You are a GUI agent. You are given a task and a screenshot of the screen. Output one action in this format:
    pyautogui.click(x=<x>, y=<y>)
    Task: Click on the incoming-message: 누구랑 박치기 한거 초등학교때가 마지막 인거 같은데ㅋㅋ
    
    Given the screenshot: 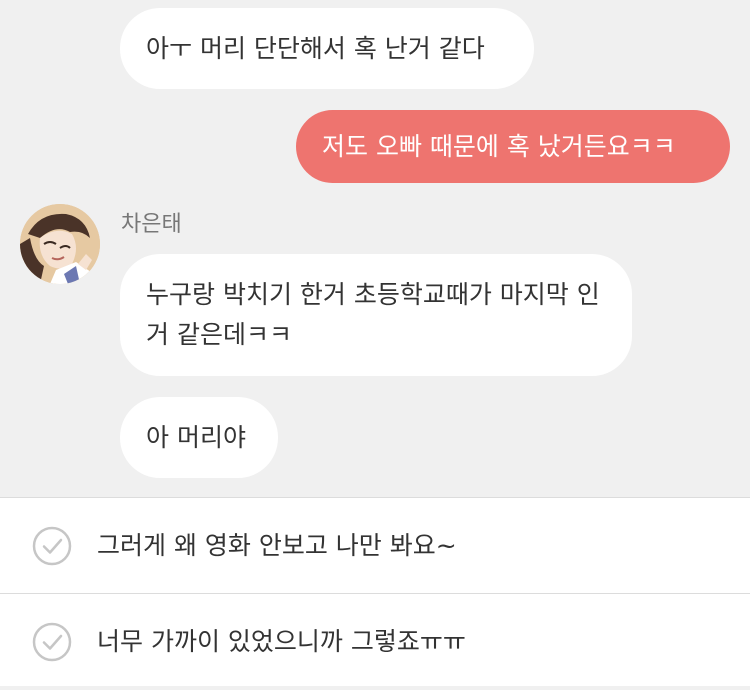 What is the action you would take?
    pyautogui.click(x=376, y=315)
    